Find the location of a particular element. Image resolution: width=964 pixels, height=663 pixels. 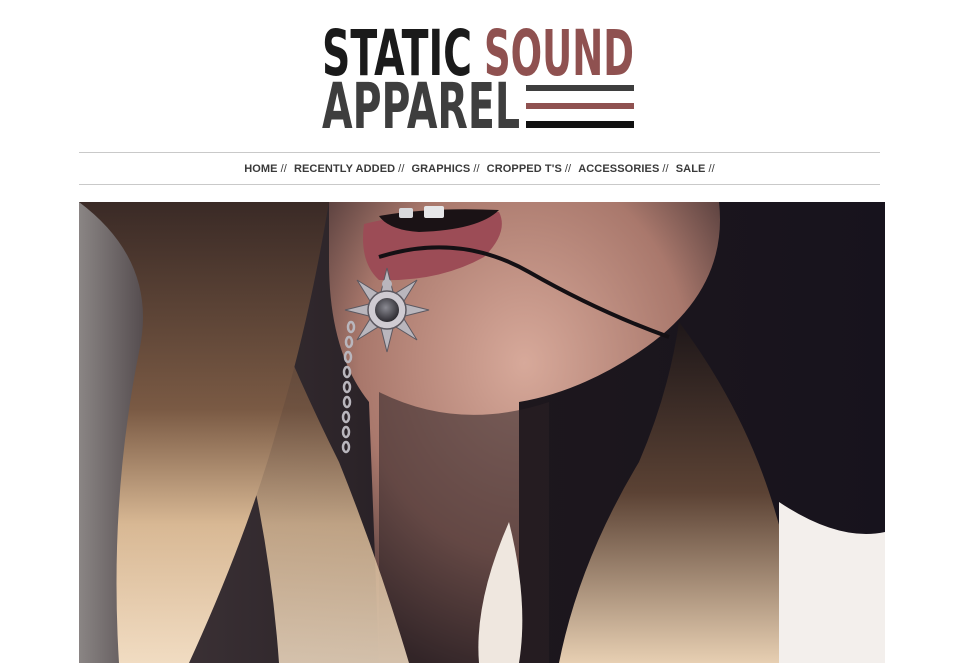

logo-word-apparel: APPAREL is located at coordinates (421, 101).